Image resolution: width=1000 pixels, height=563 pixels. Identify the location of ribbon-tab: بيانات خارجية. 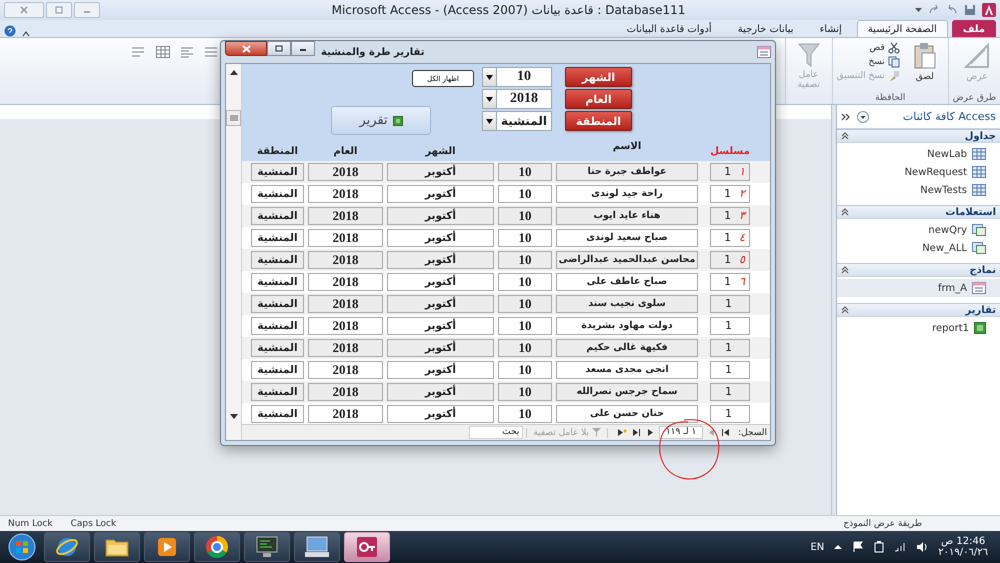
(765, 28).